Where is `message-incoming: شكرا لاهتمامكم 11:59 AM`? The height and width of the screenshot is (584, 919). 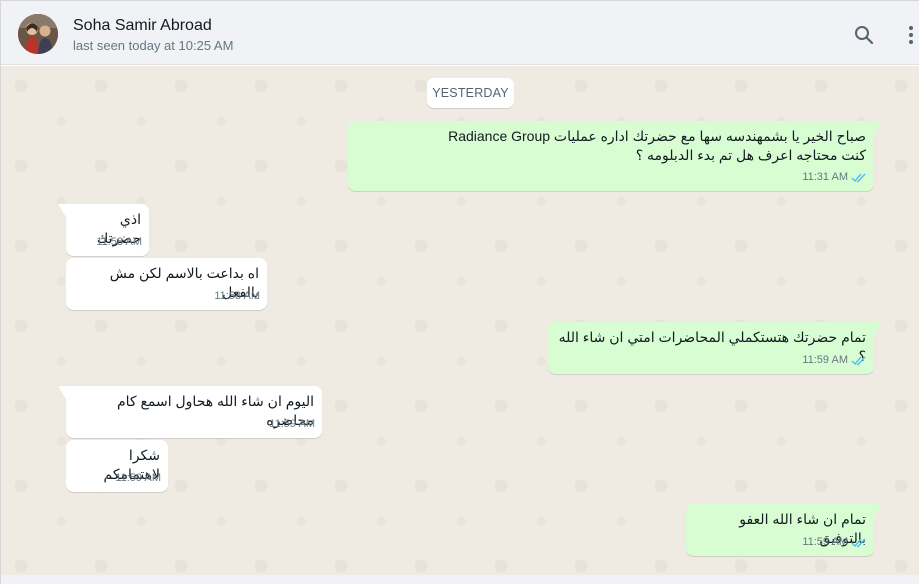 message-incoming: شكرا لاهتمامكم 11:59 AM is located at coordinates (117, 466).